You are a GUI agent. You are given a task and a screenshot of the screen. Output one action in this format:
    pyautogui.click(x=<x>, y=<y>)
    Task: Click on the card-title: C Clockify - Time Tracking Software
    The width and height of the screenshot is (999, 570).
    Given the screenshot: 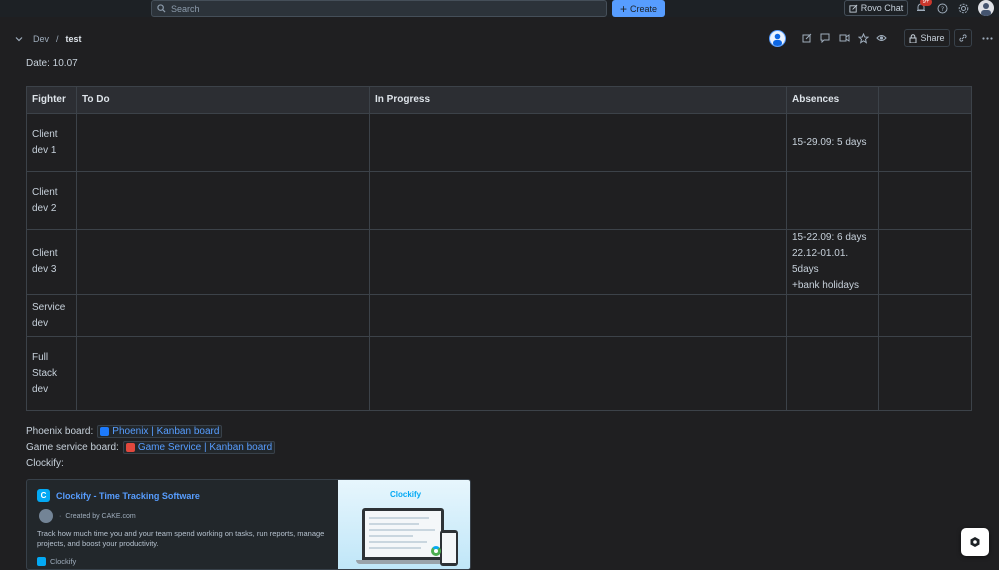 What is the action you would take?
    pyautogui.click(x=182, y=495)
    